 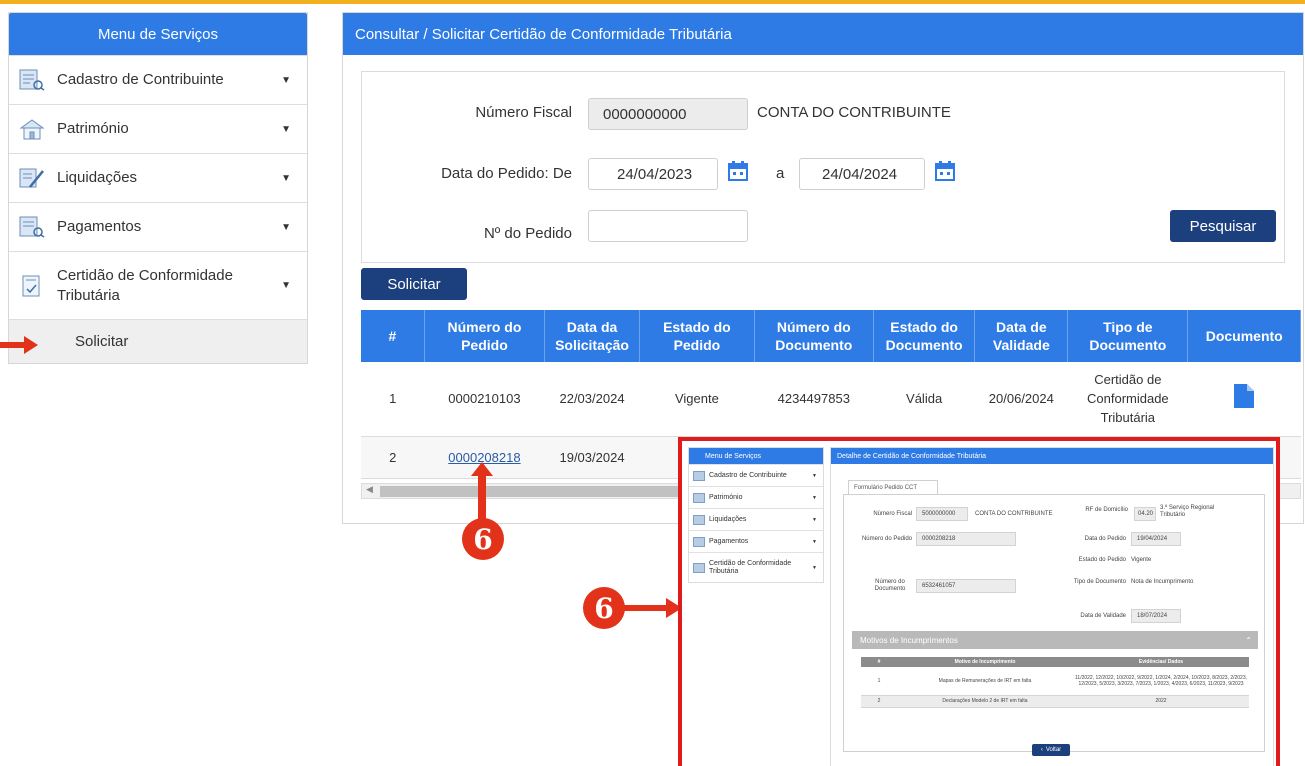 What do you see at coordinates (756, 497) in the screenshot?
I see `preview-sidebar-item: Património ▼` at bounding box center [756, 497].